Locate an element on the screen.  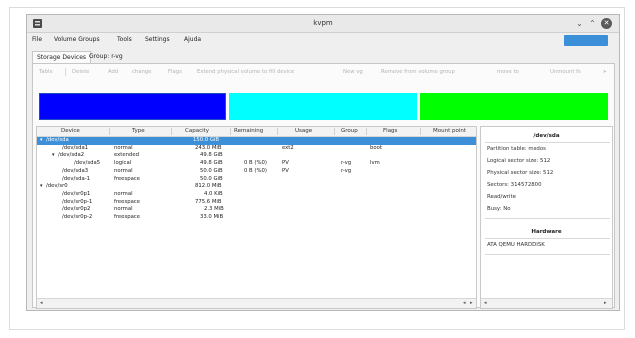
menu-bar: File Volume Groups Tools Settings Ajuda is located at coordinates (323, 39).